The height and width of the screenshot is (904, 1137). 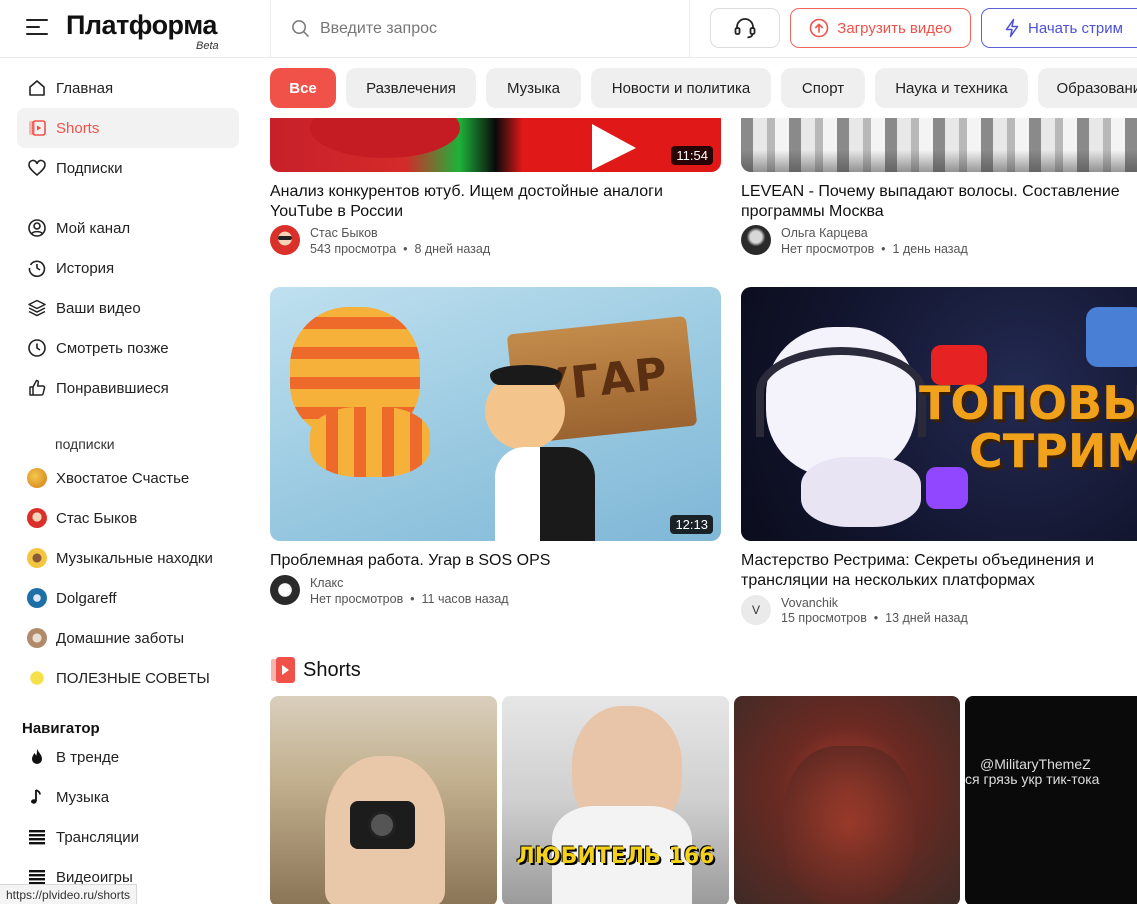 I want to click on thumbnail-character-body, so click(x=545, y=494).